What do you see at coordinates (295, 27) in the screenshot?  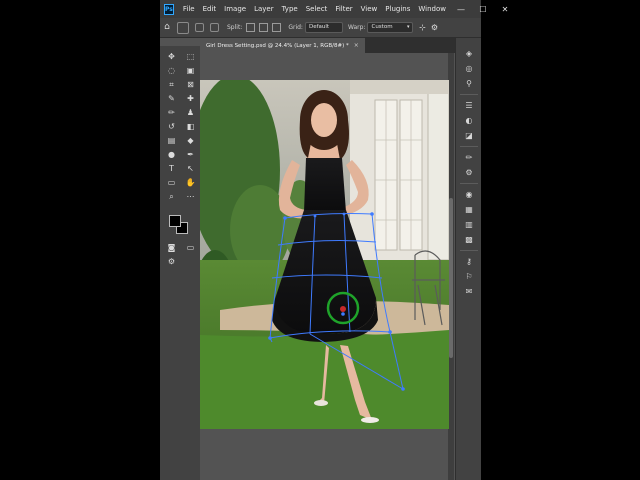 I see `grid-label: Grid:` at bounding box center [295, 27].